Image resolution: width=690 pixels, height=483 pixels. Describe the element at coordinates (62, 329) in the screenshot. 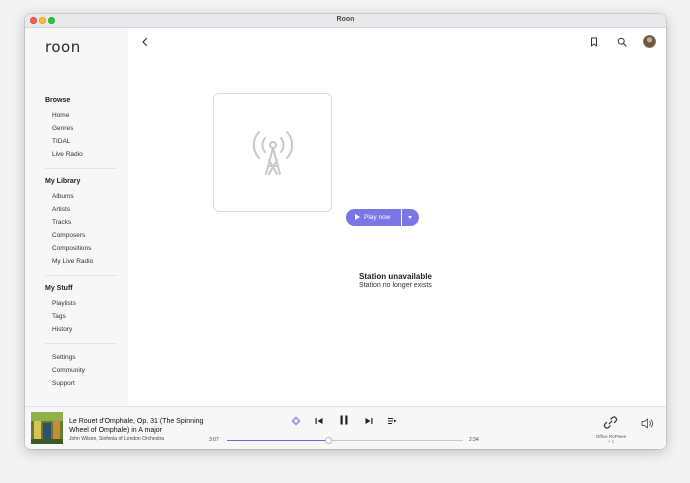

I see `sidebar-item-history: History` at that location.